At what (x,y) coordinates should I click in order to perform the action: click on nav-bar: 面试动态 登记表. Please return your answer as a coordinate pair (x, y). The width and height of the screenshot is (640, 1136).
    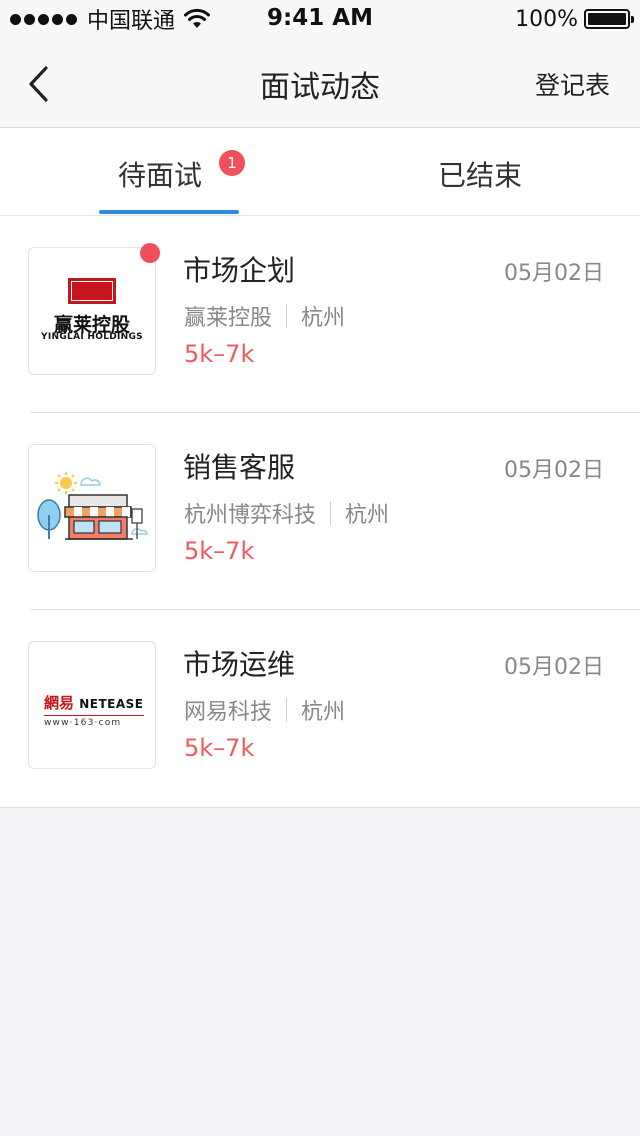
    Looking at the image, I should click on (320, 84).